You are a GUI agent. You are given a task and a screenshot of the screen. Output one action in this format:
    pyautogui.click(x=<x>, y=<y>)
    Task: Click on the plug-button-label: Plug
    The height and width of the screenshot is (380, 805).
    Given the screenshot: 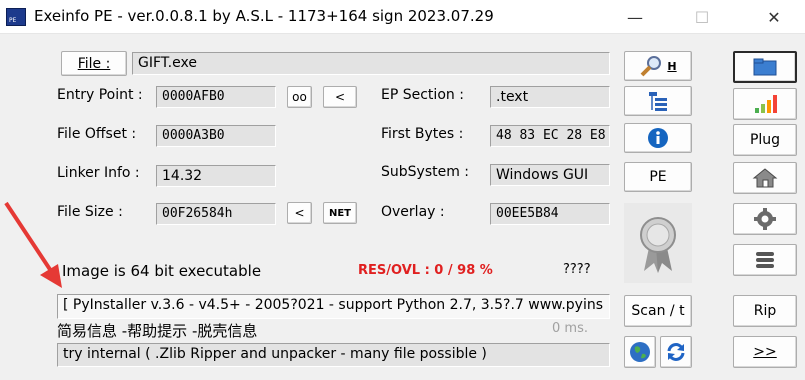 What is the action you would take?
    pyautogui.click(x=765, y=140)
    